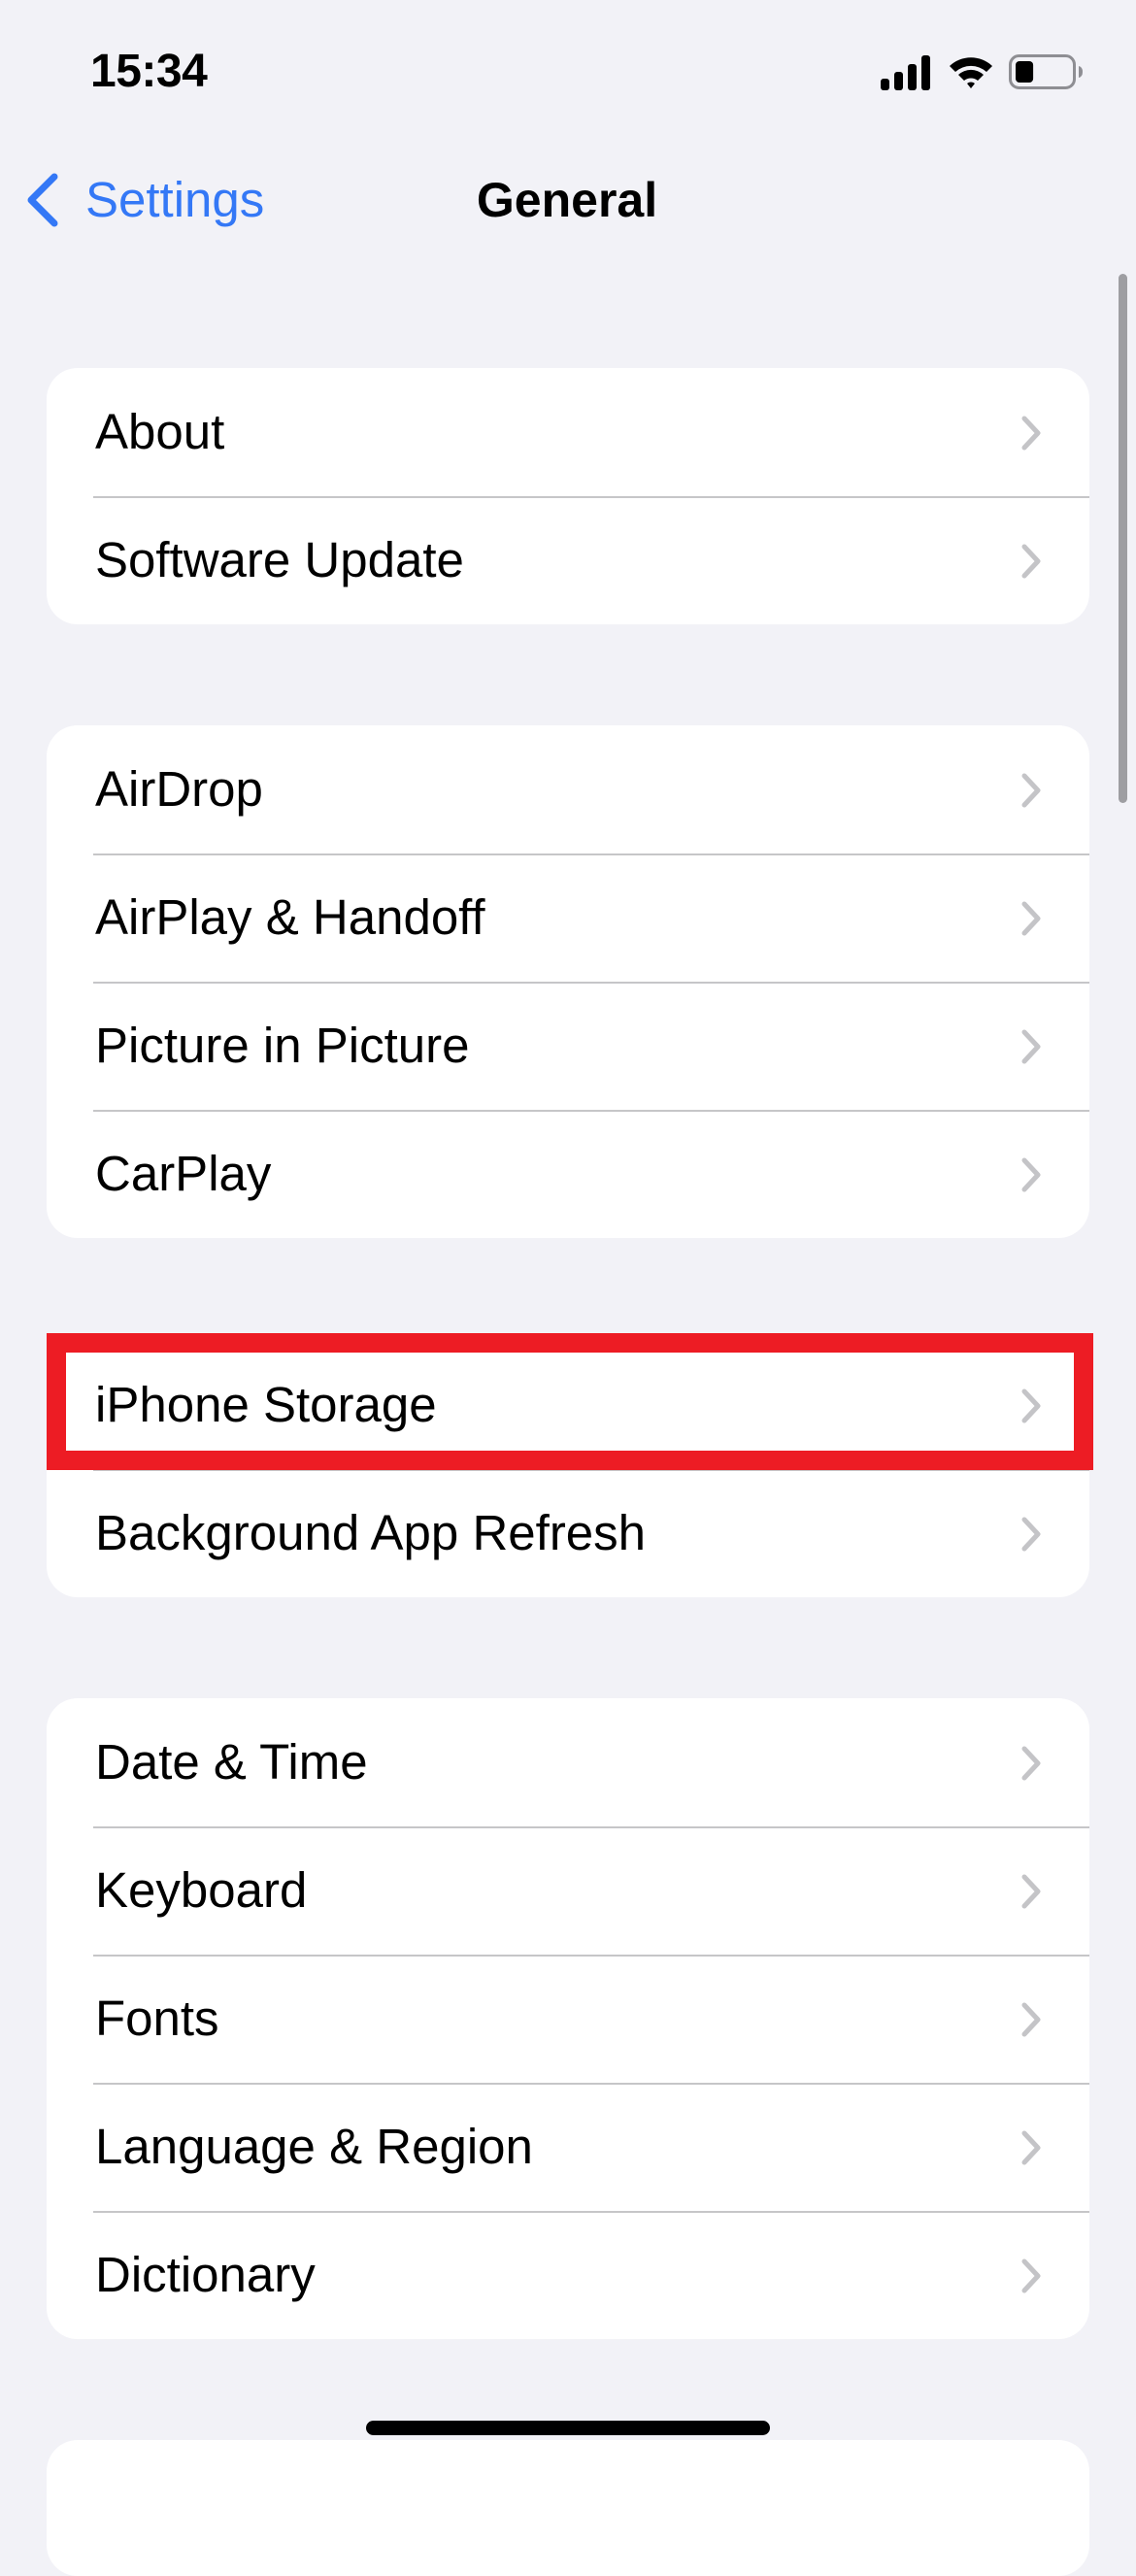 The height and width of the screenshot is (2576, 1136). Describe the element at coordinates (201, 1890) in the screenshot. I see `row-label: Keyboard` at that location.